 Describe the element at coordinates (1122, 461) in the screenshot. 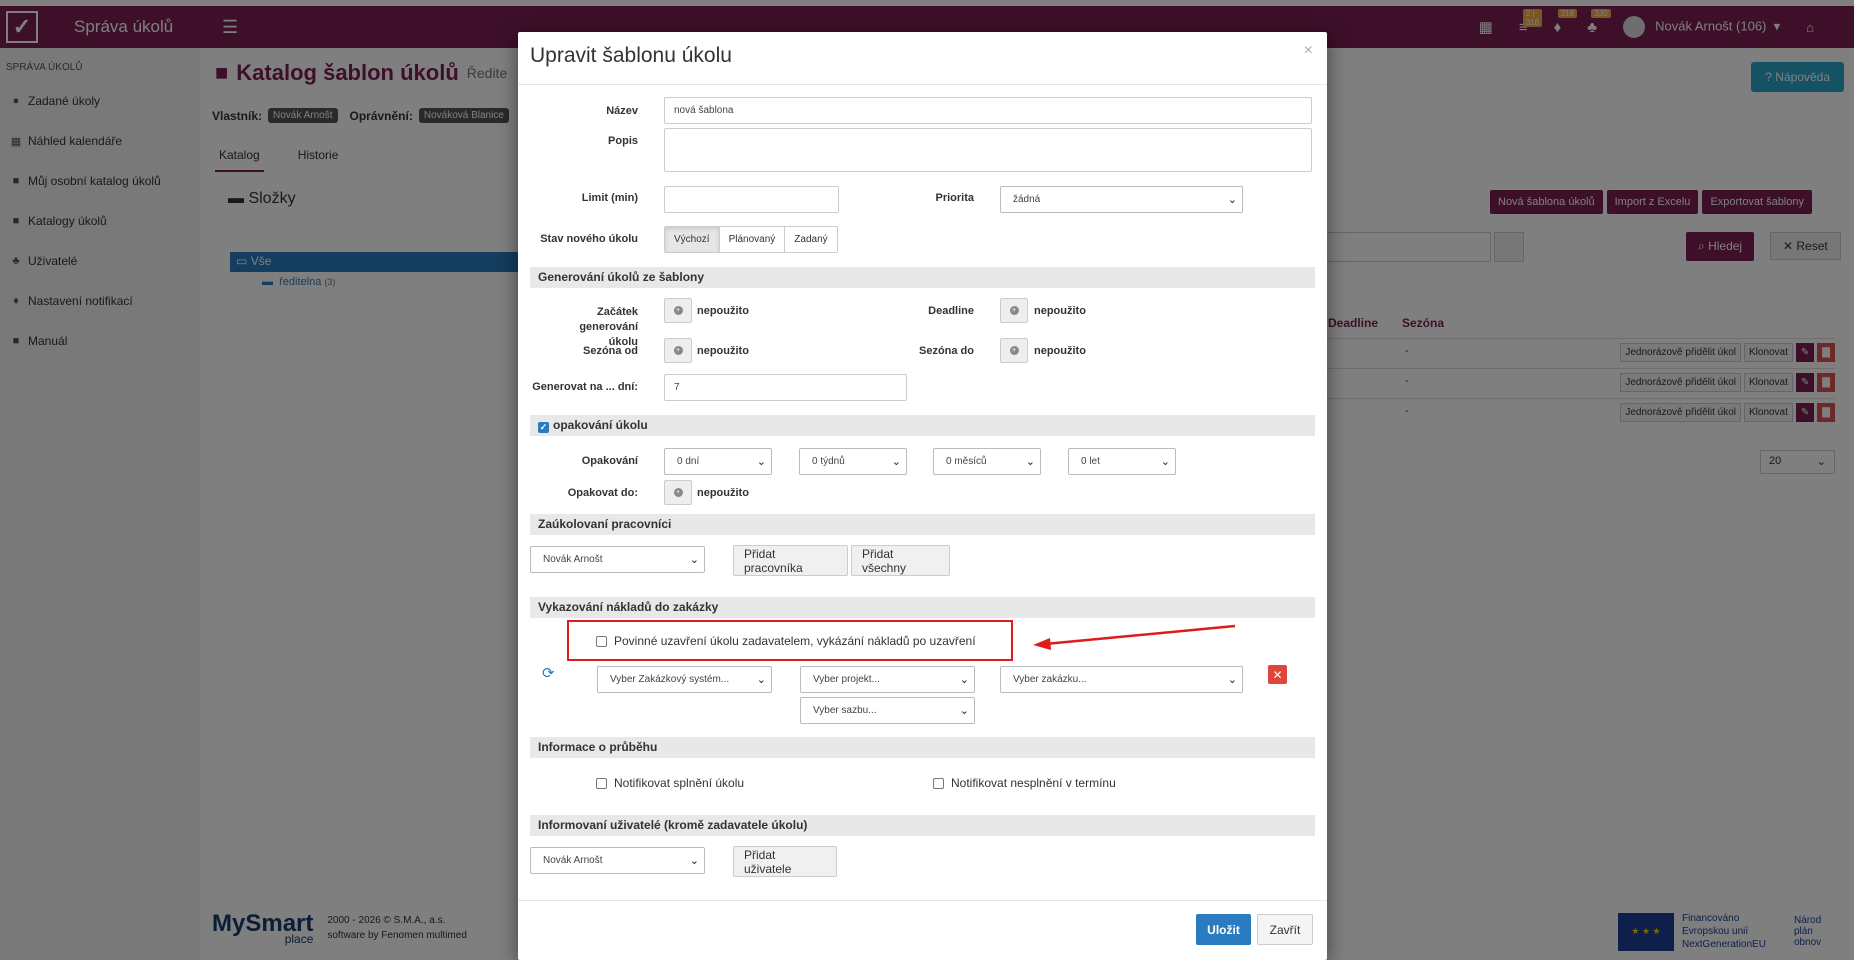

I see `repeat-years-select: 0 let ⌄` at that location.